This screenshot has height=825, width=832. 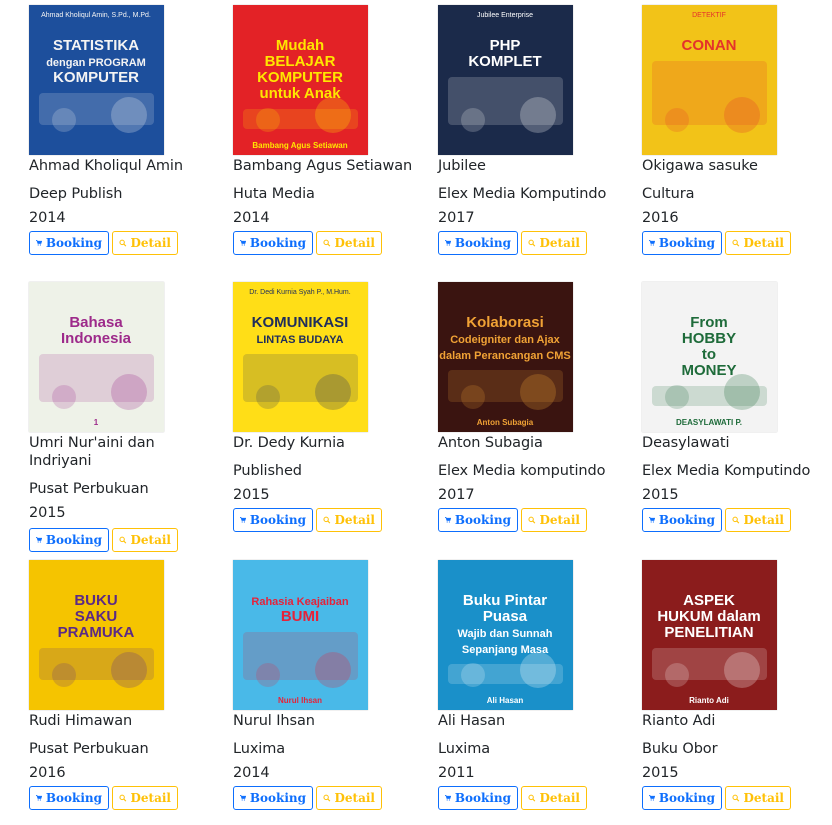 I want to click on book-cover: DETEKTIF CONAN, so click(x=709, y=80).